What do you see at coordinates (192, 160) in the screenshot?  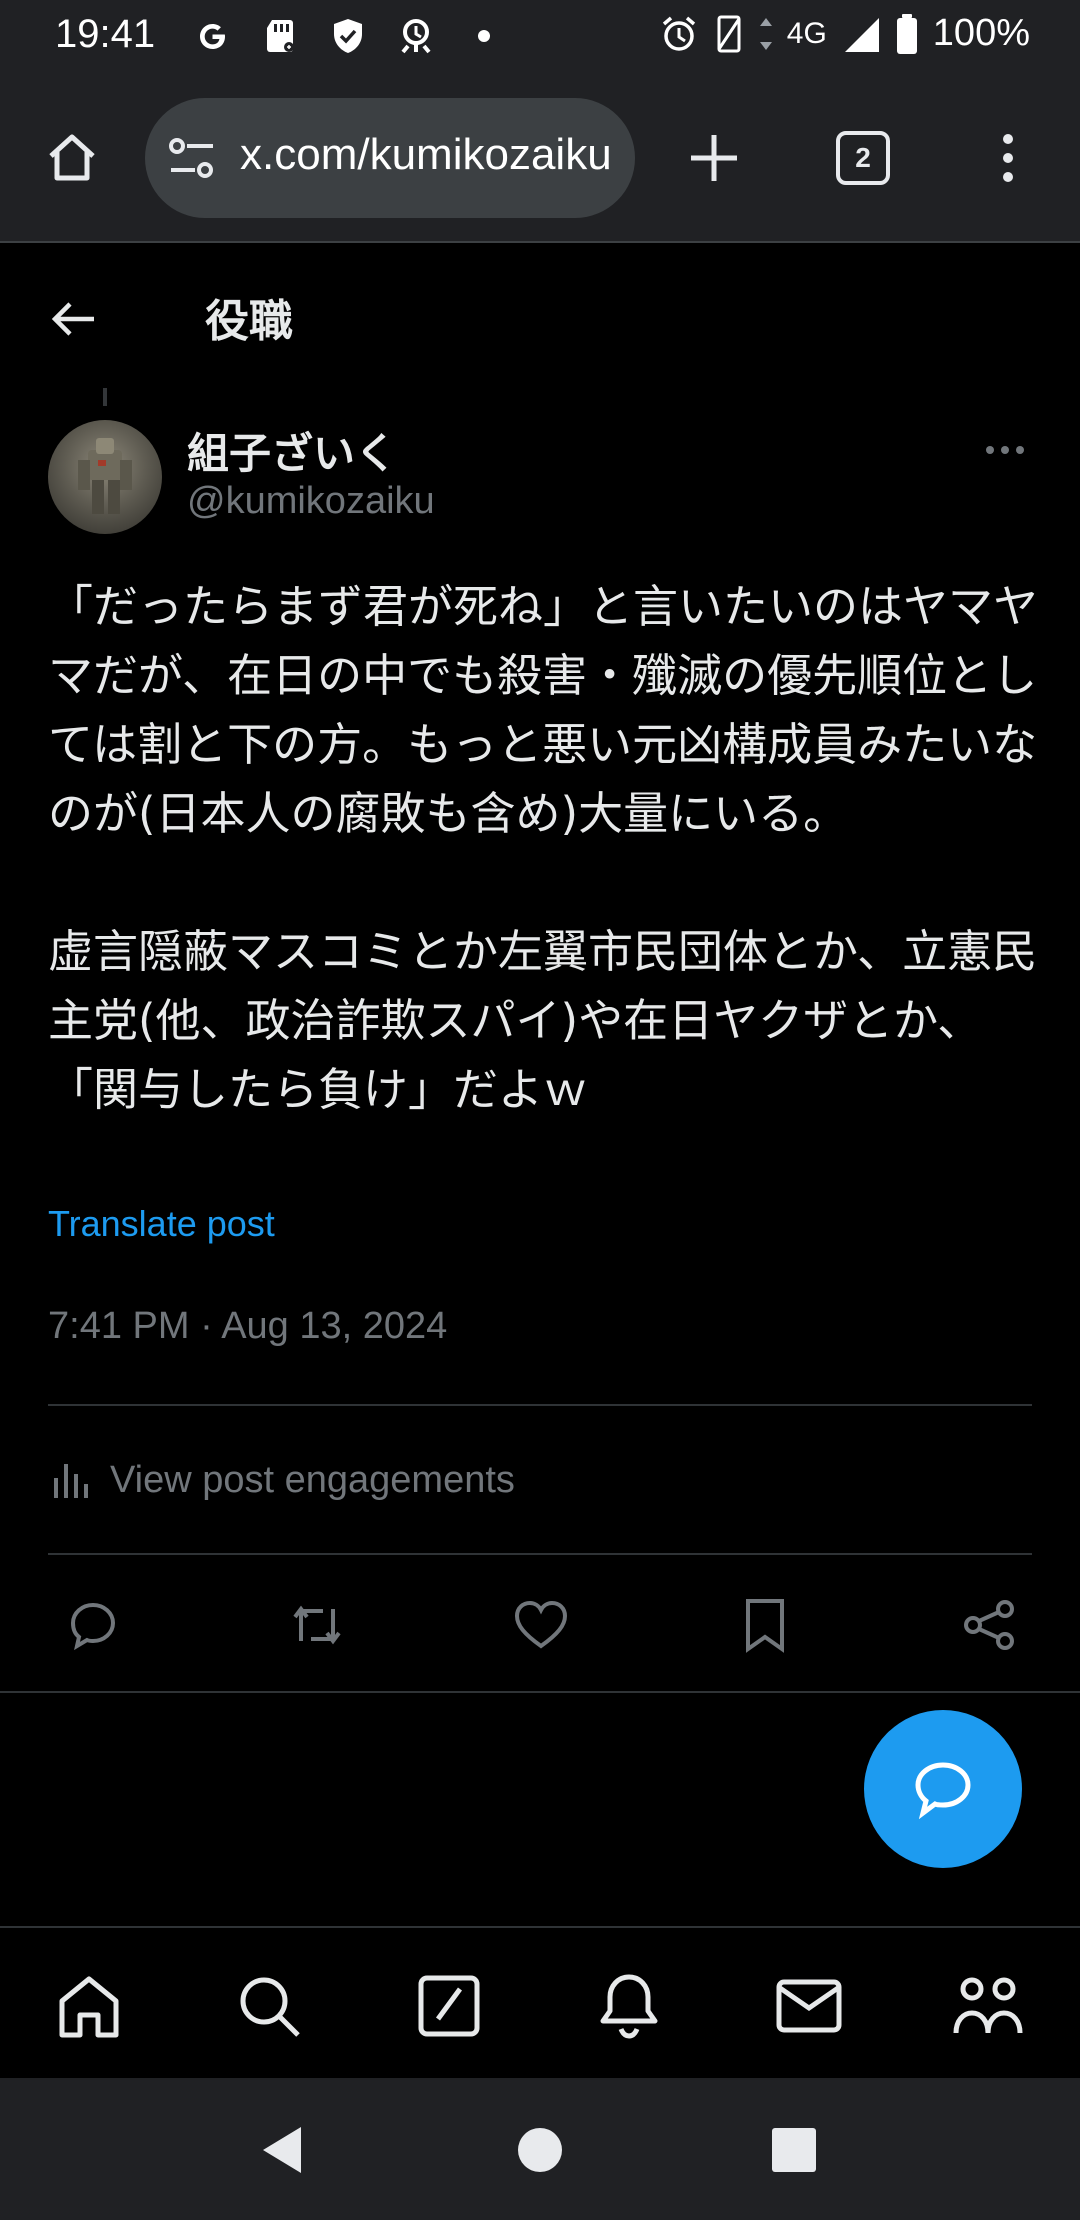 I see `site-info-icon` at bounding box center [192, 160].